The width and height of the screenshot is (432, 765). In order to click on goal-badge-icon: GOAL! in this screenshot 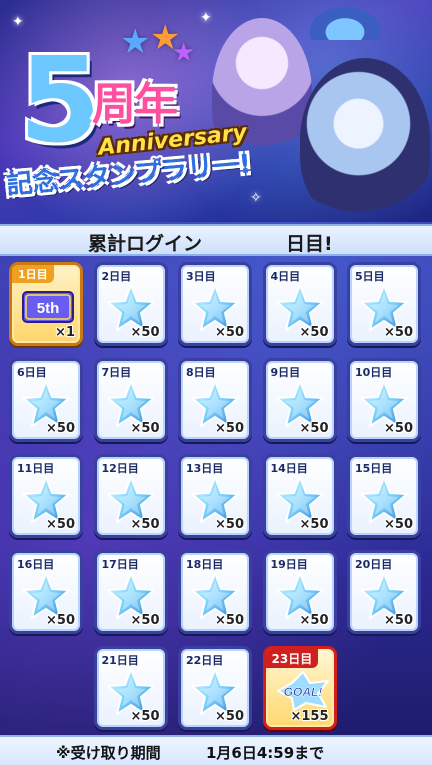, I will do `click(302, 691)`.